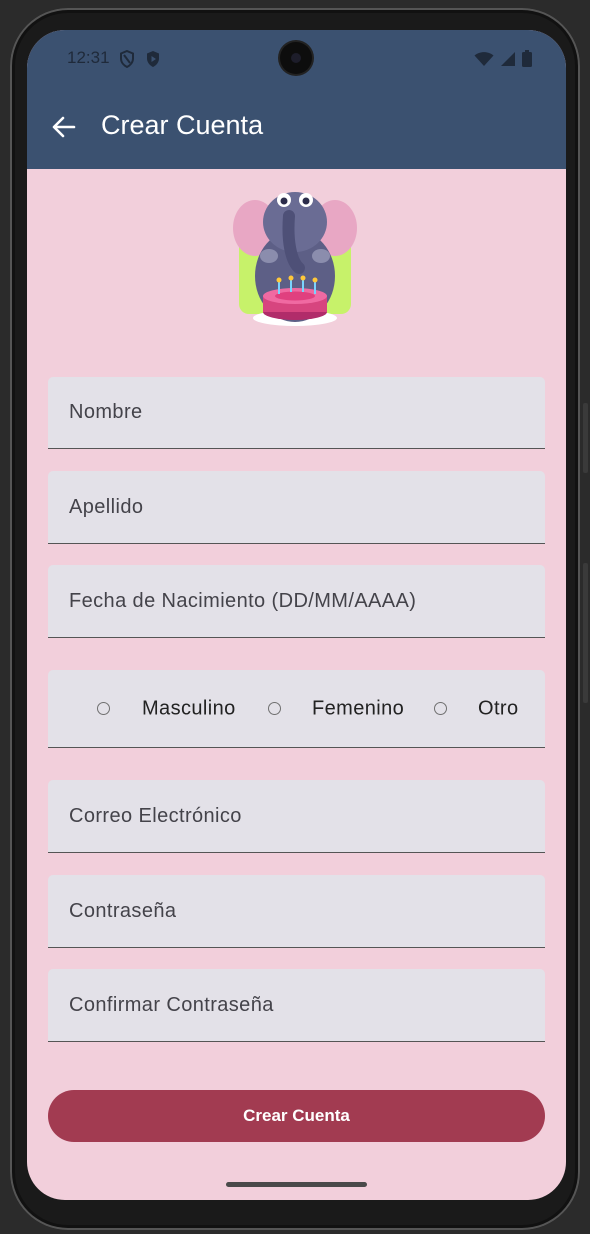  I want to click on elephant-birthday-cake-icon, so click(295, 258).